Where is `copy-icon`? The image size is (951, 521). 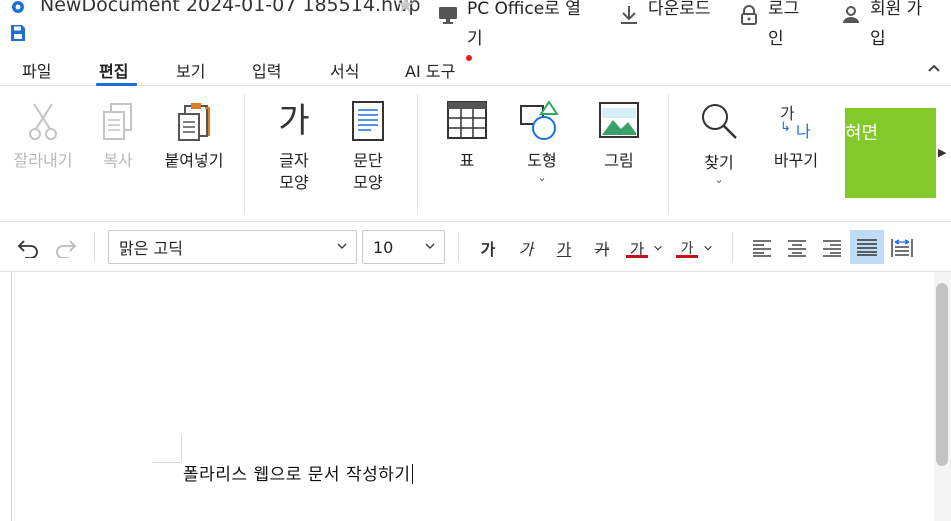 copy-icon is located at coordinates (117, 121).